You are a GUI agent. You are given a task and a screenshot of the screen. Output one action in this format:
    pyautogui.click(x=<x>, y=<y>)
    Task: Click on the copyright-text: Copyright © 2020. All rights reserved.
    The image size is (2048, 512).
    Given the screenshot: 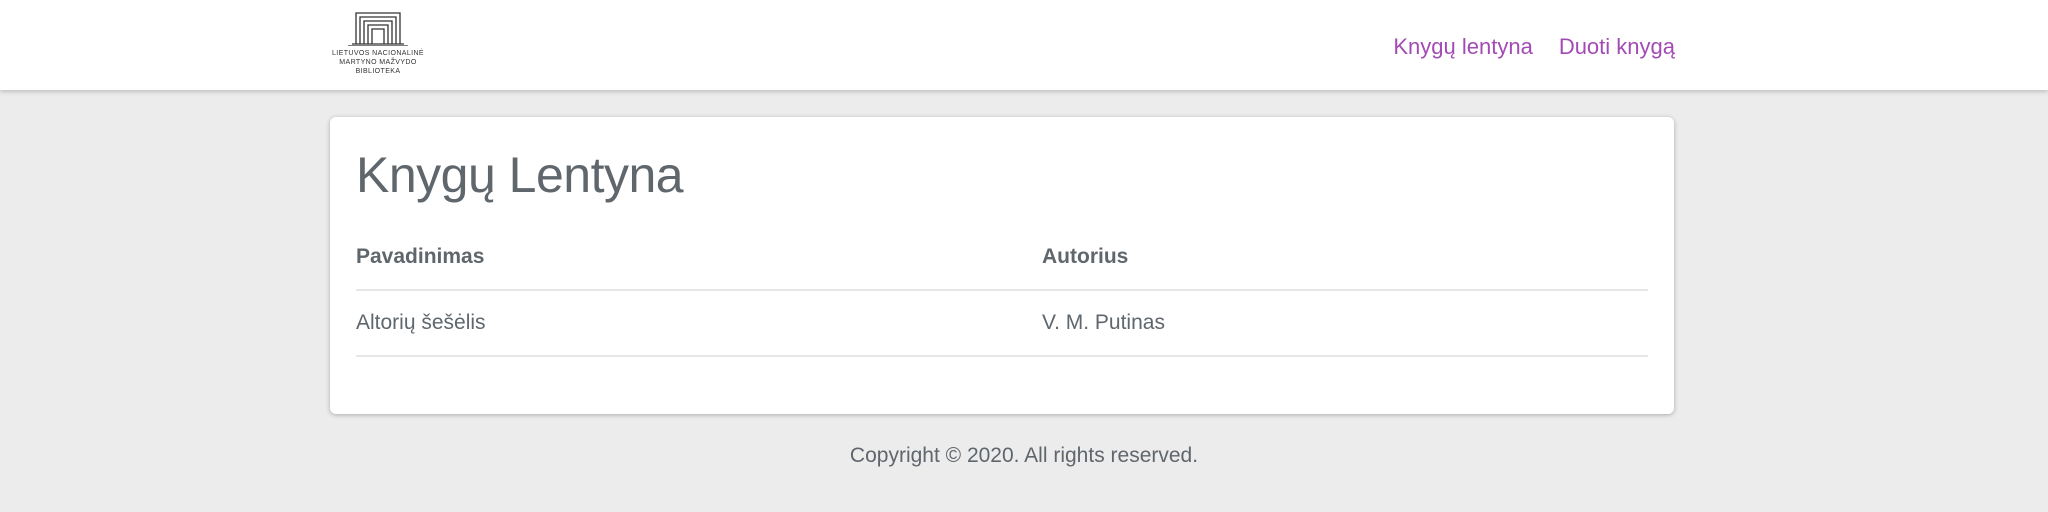 What is the action you would take?
    pyautogui.click(x=1024, y=455)
    